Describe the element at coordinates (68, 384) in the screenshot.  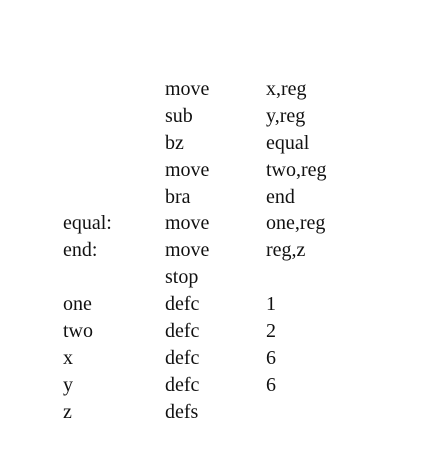
I see `line-label: y` at that location.